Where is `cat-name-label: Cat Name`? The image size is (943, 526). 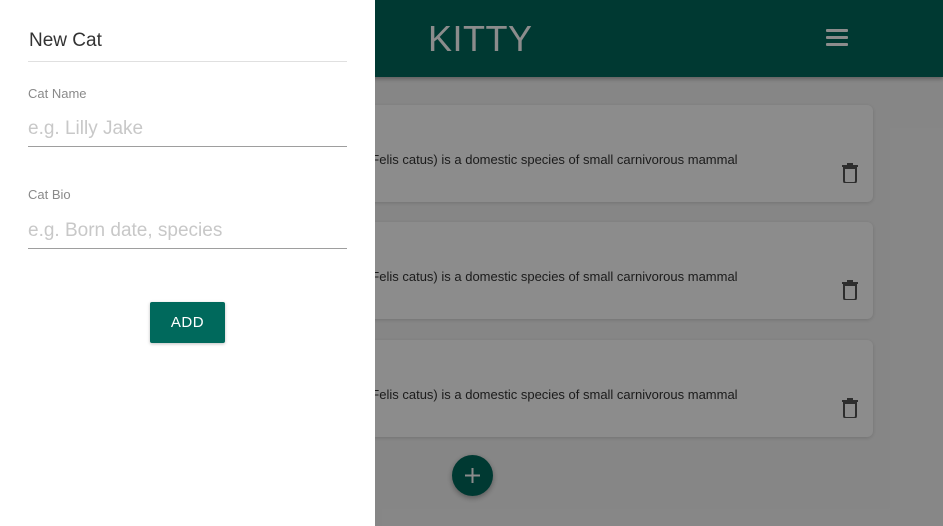
cat-name-label: Cat Name is located at coordinates (57, 93).